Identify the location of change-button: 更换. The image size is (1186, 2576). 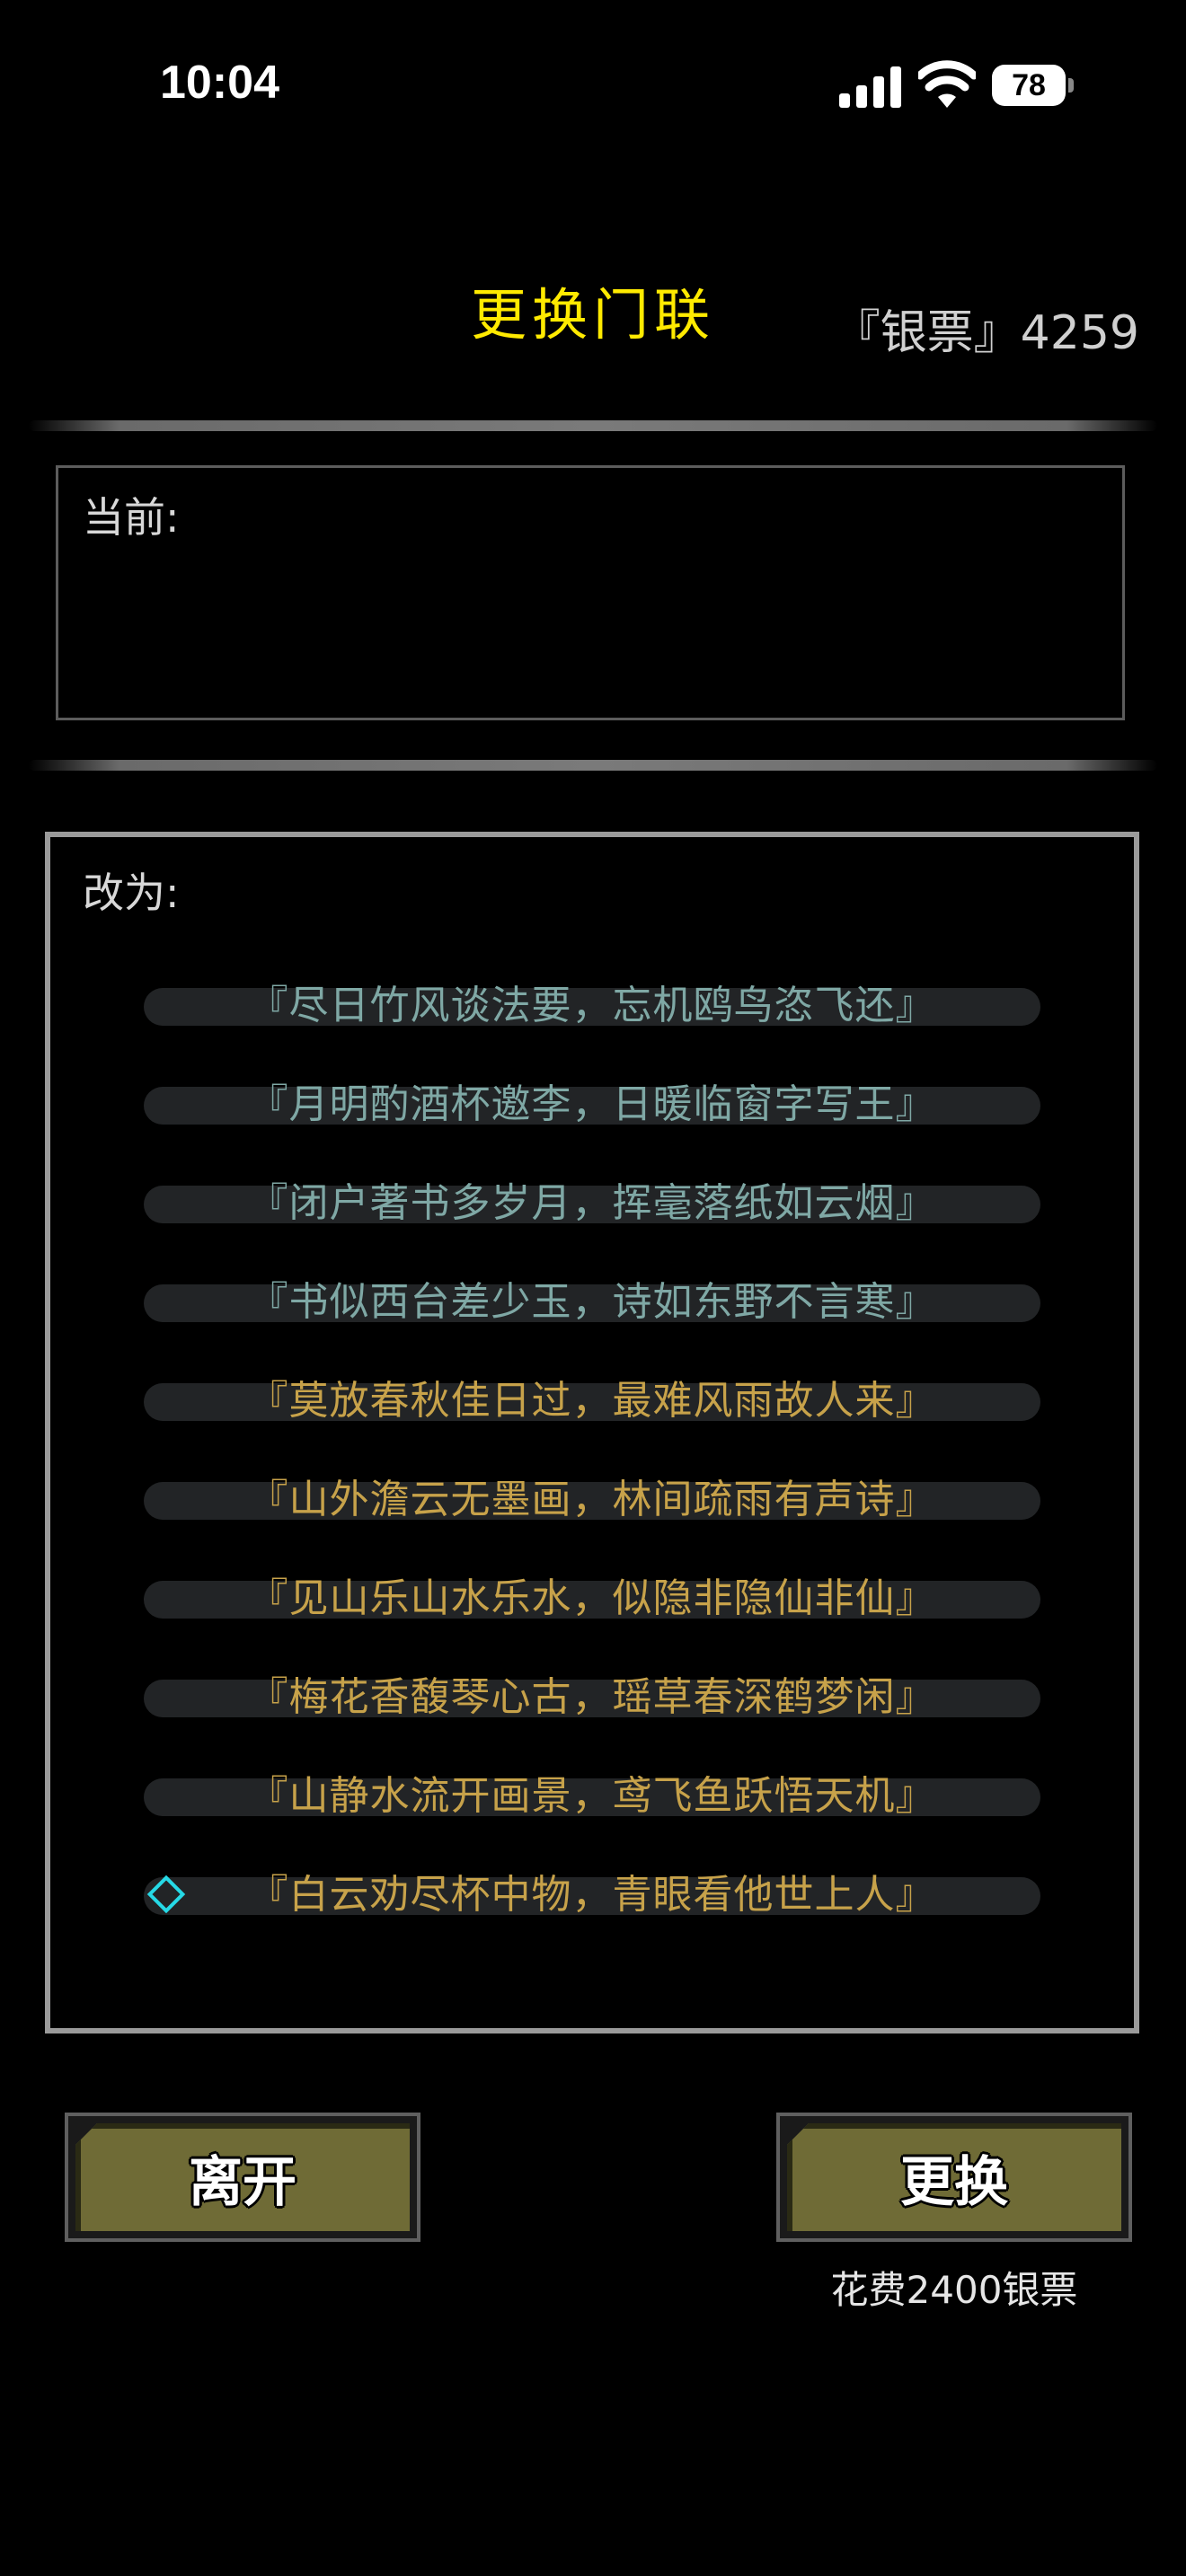
(954, 2177).